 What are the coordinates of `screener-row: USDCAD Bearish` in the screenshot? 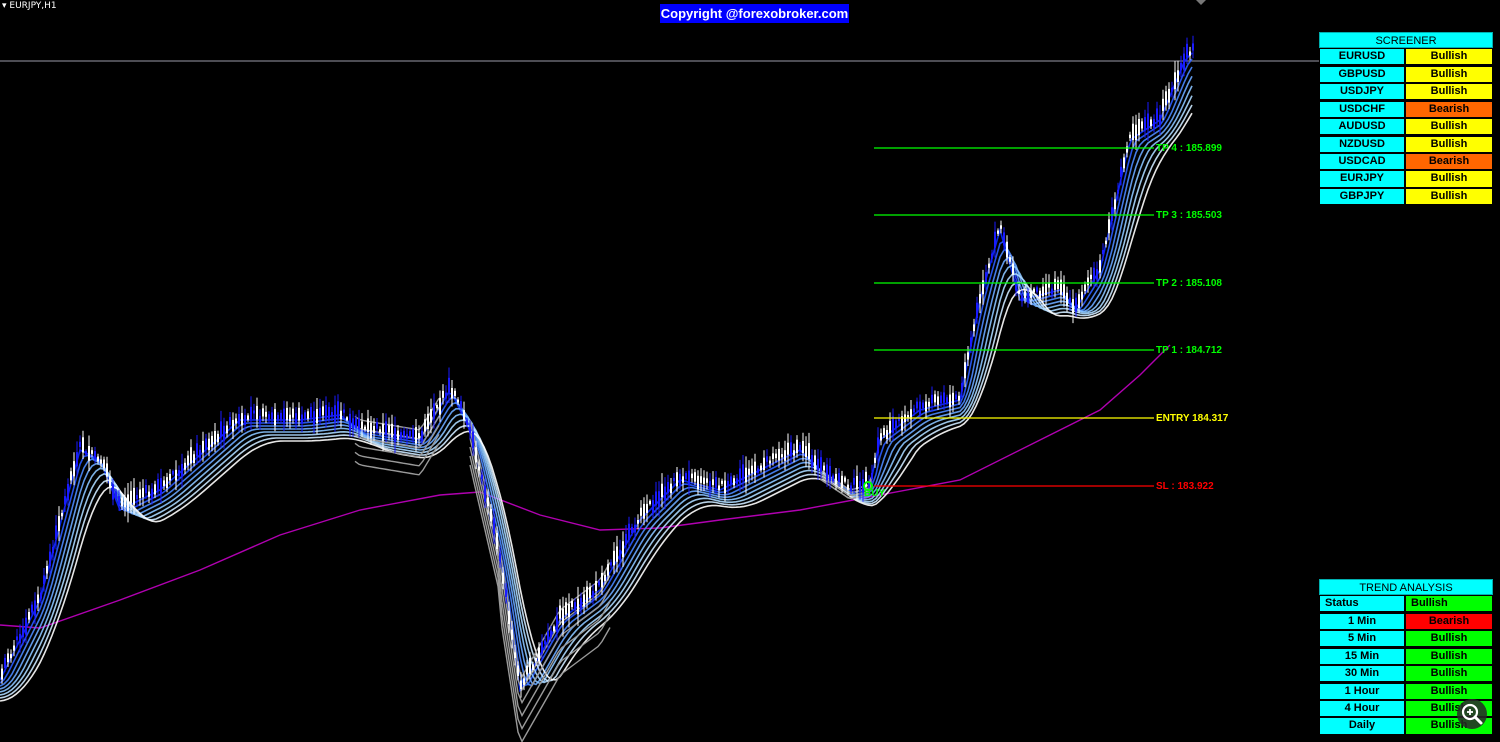 It's located at (1406, 162).